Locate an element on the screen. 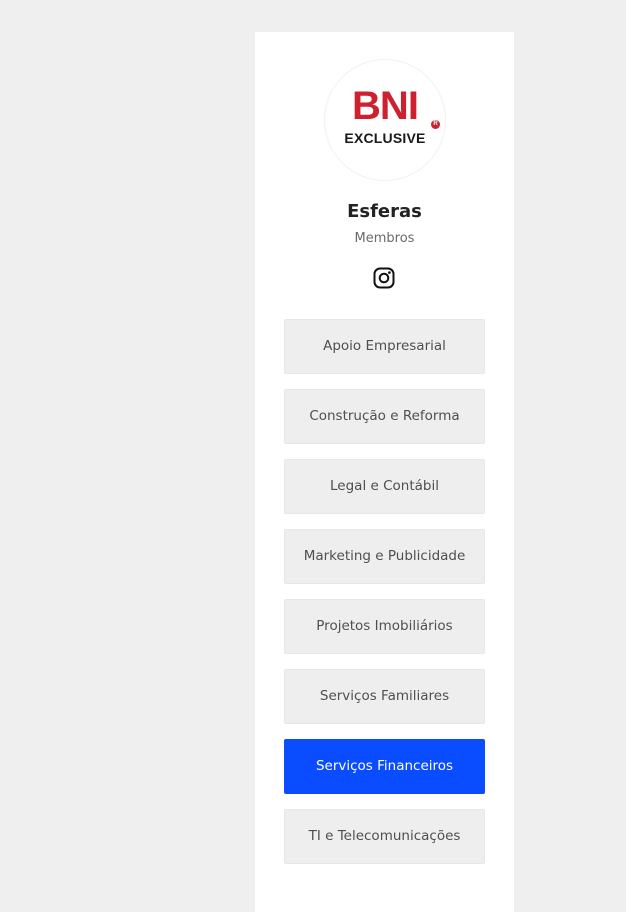  page-subtitle: Membros is located at coordinates (384, 238).